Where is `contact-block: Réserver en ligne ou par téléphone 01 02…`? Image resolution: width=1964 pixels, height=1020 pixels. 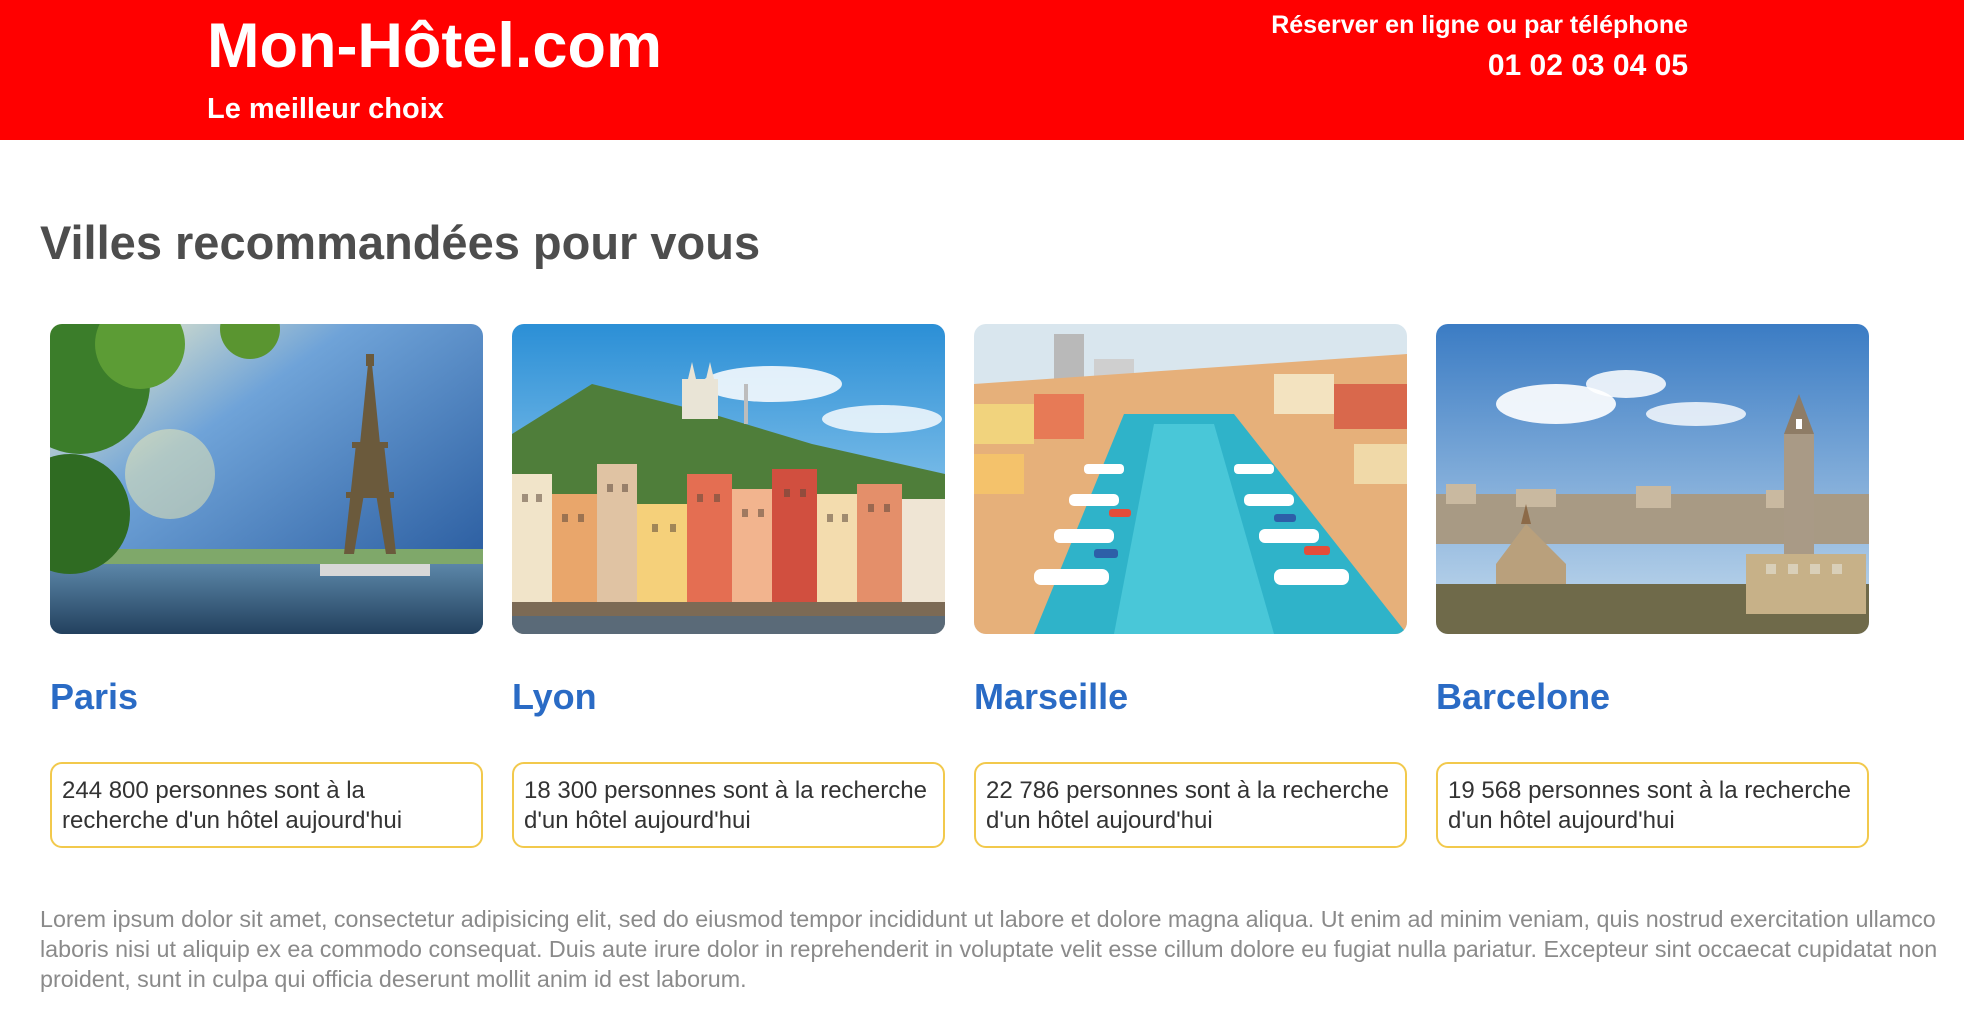
contact-block: Réserver en ligne ou par téléphone 01 02… is located at coordinates (1479, 47).